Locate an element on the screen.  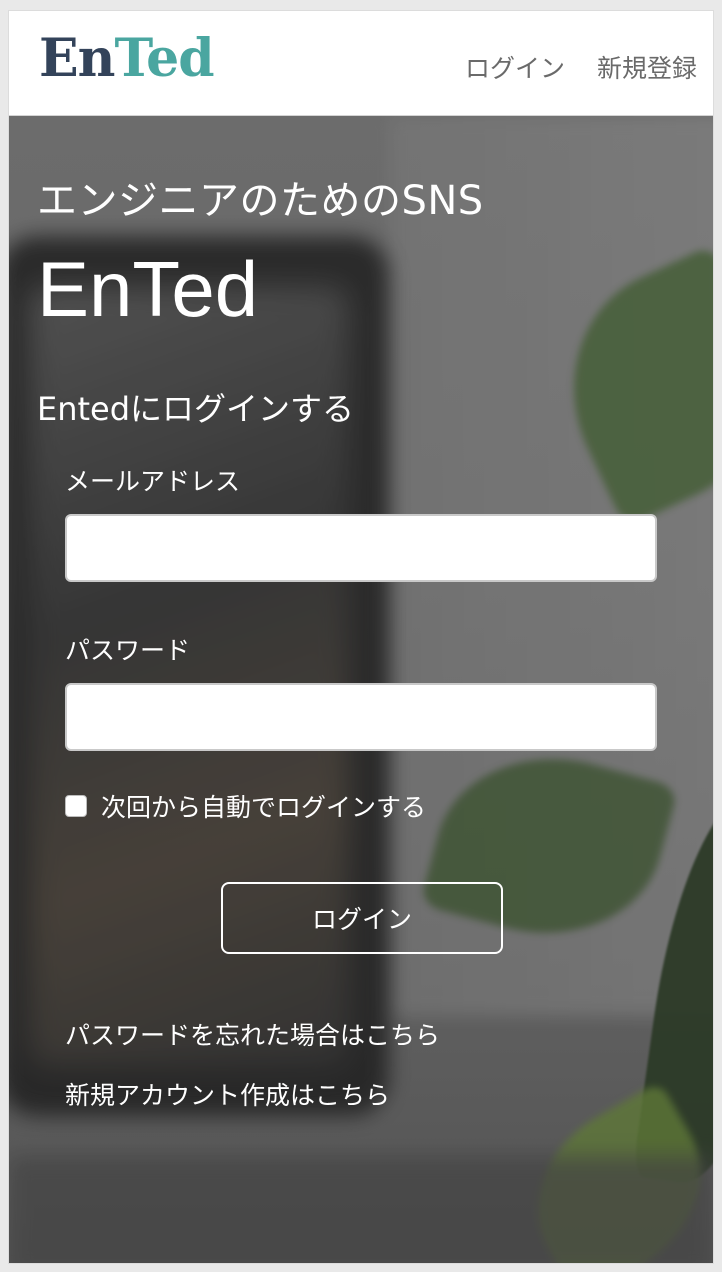
nav-signup-link: 新規登録 is located at coordinates (647, 67).